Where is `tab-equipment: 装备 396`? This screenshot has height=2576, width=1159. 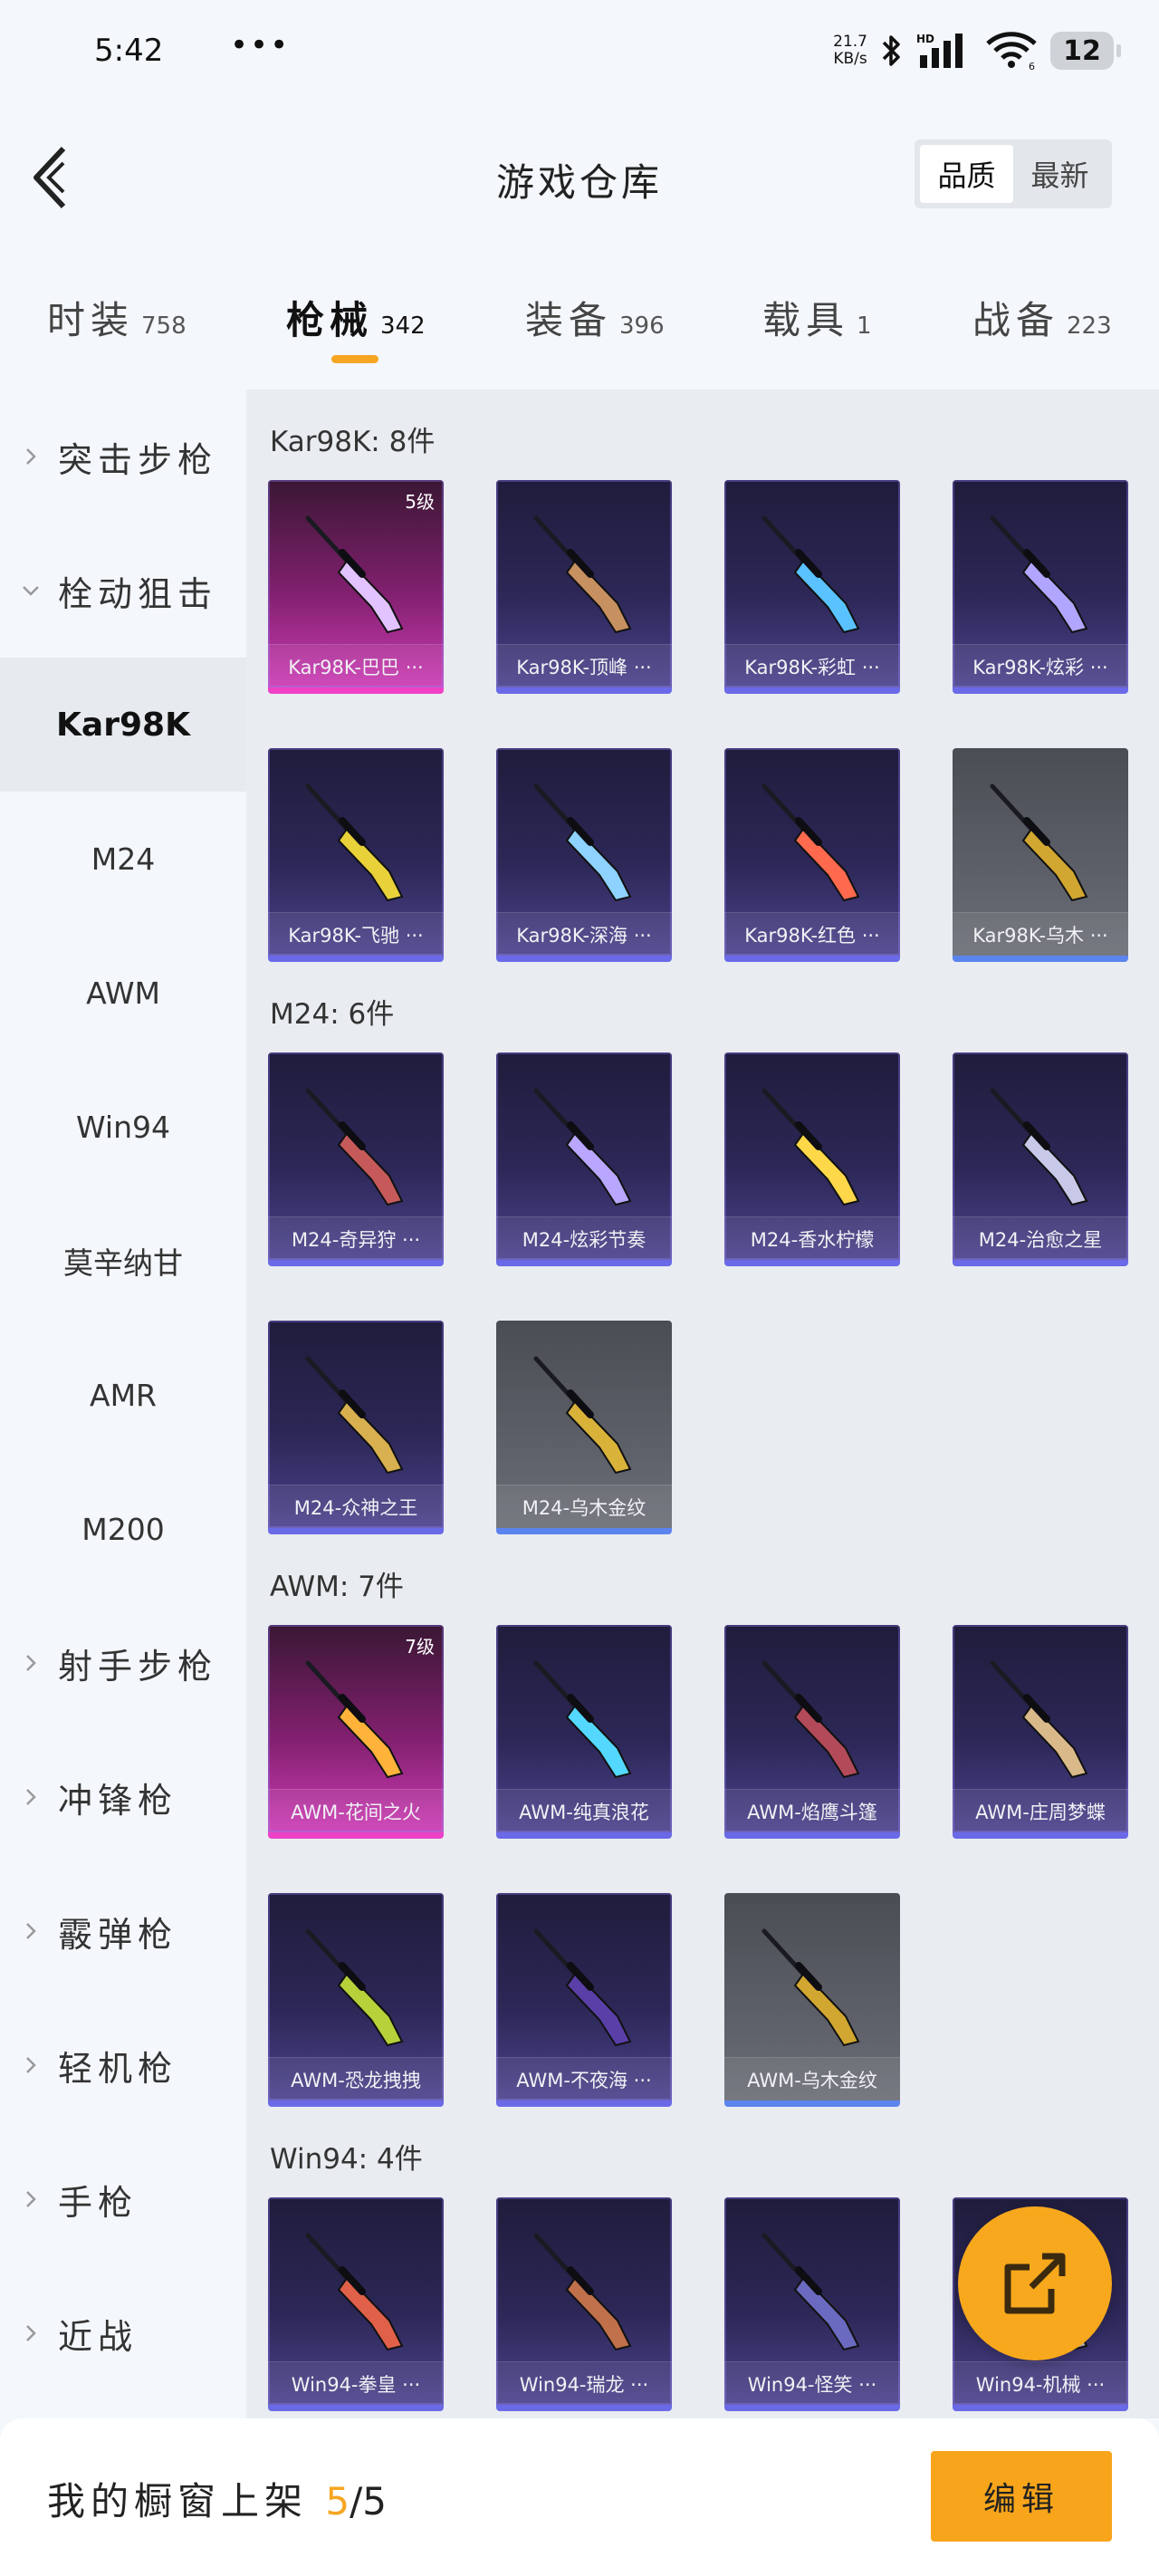 tab-equipment: 装备 396 is located at coordinates (595, 317).